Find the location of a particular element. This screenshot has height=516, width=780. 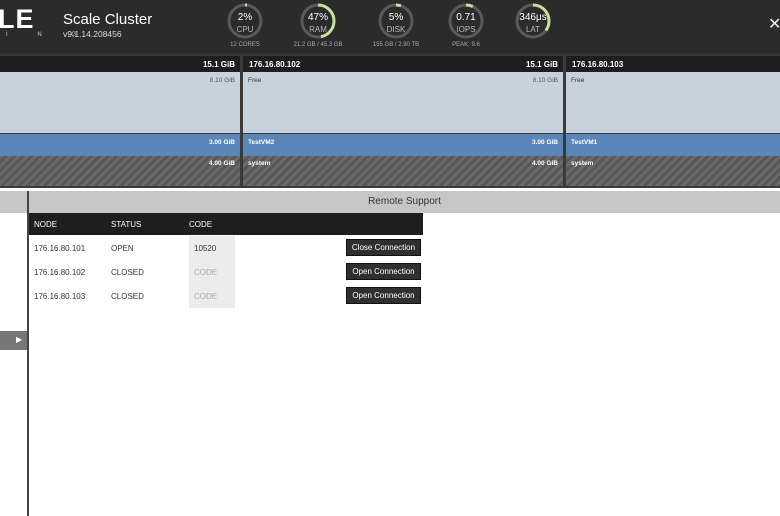

free-memory-block: Free 8.10 GiB is located at coordinates (403, 102).